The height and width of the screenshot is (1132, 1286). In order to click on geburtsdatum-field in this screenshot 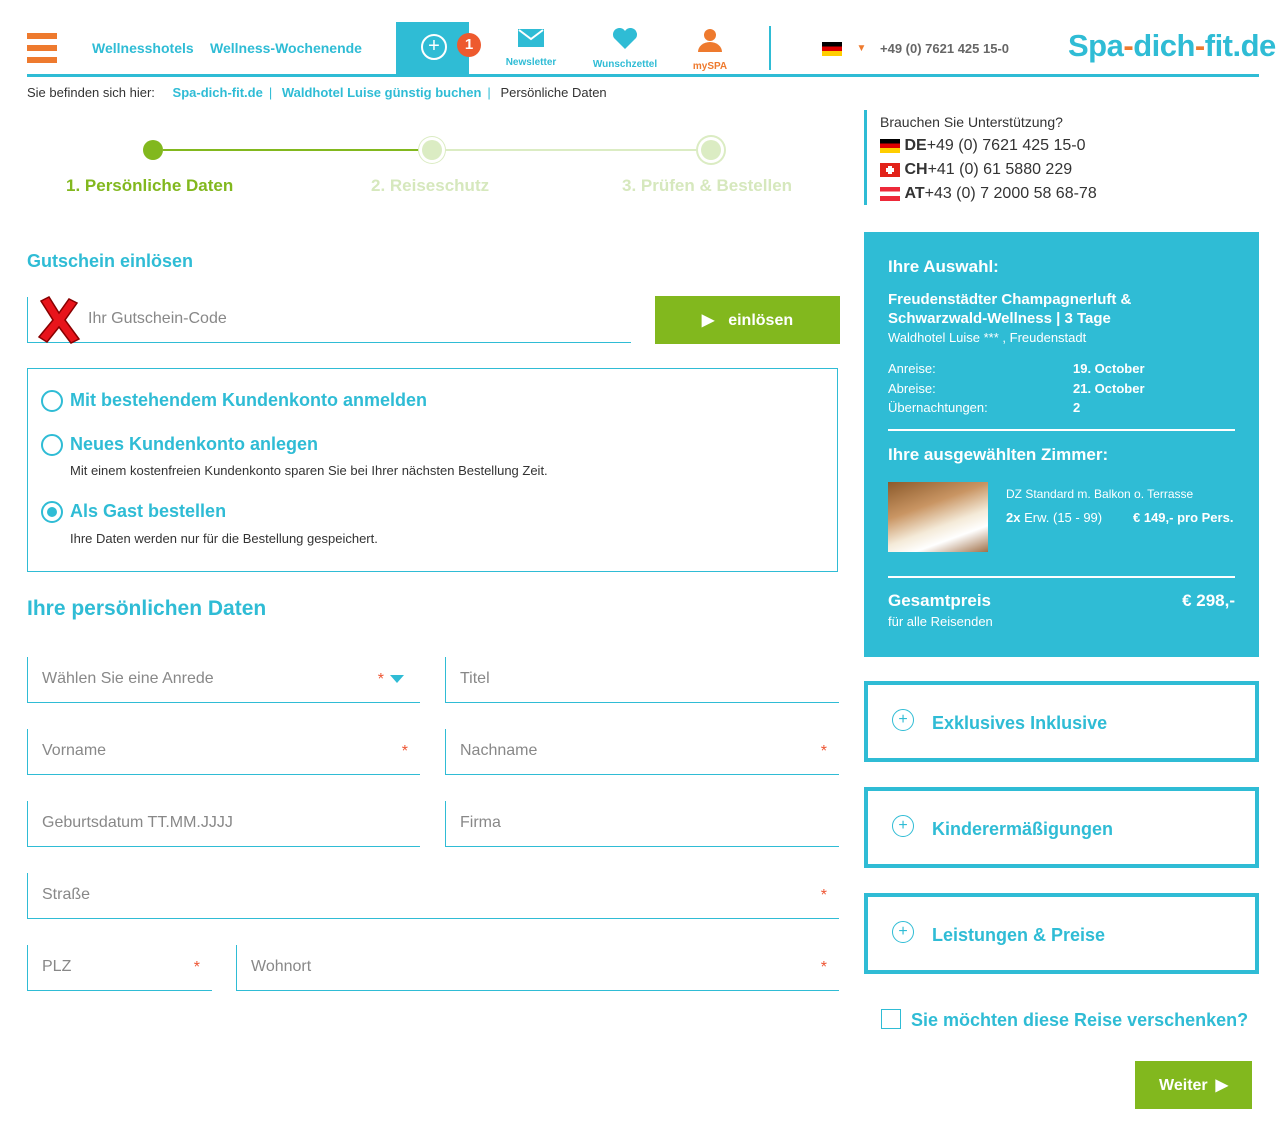, I will do `click(223, 824)`.